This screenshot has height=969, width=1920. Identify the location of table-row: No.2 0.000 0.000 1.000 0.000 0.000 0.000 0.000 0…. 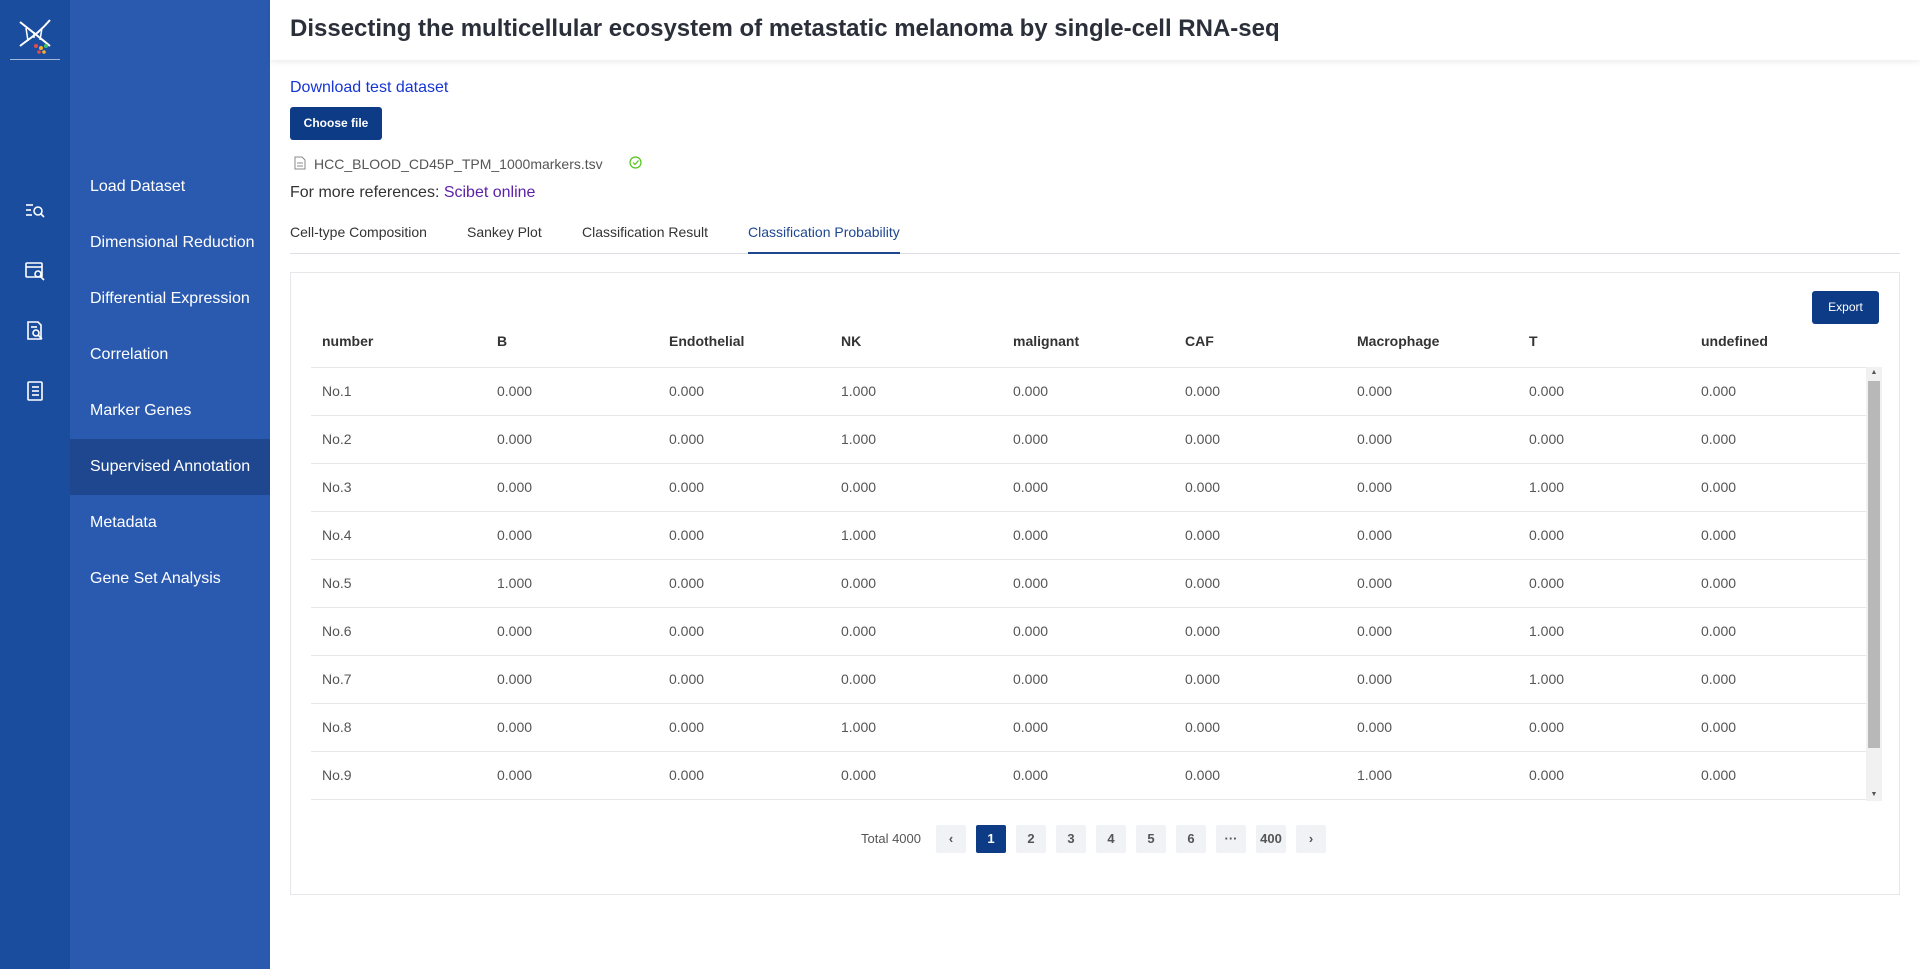
(1089, 440).